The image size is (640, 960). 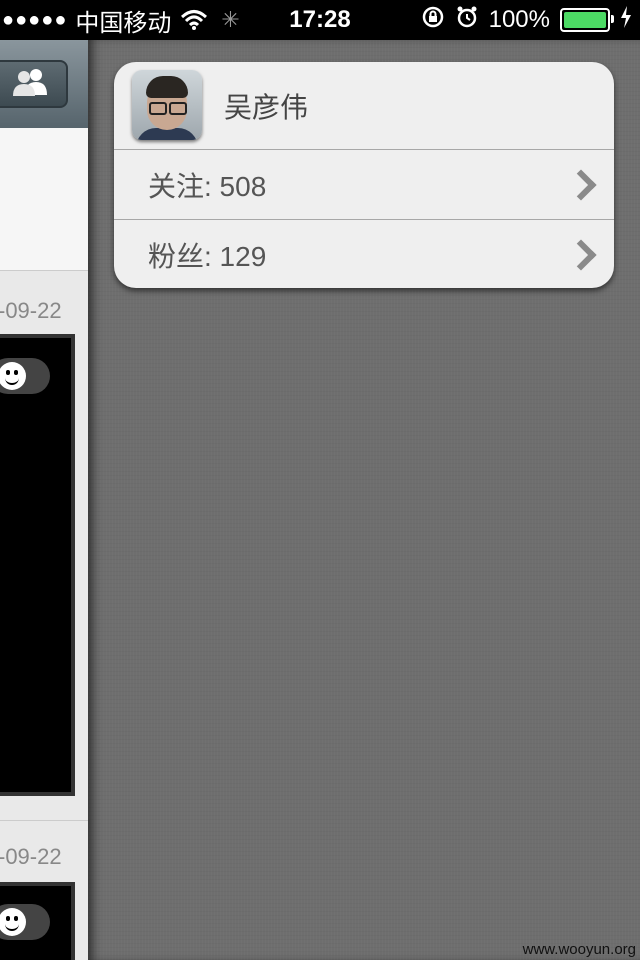 I want to click on charging-bolt-icon, so click(x=626, y=20).